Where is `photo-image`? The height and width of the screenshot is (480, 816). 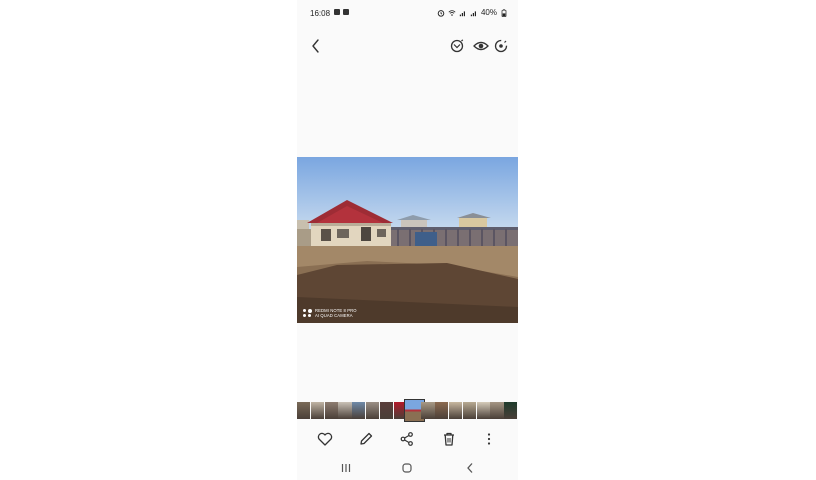 photo-image is located at coordinates (407, 240).